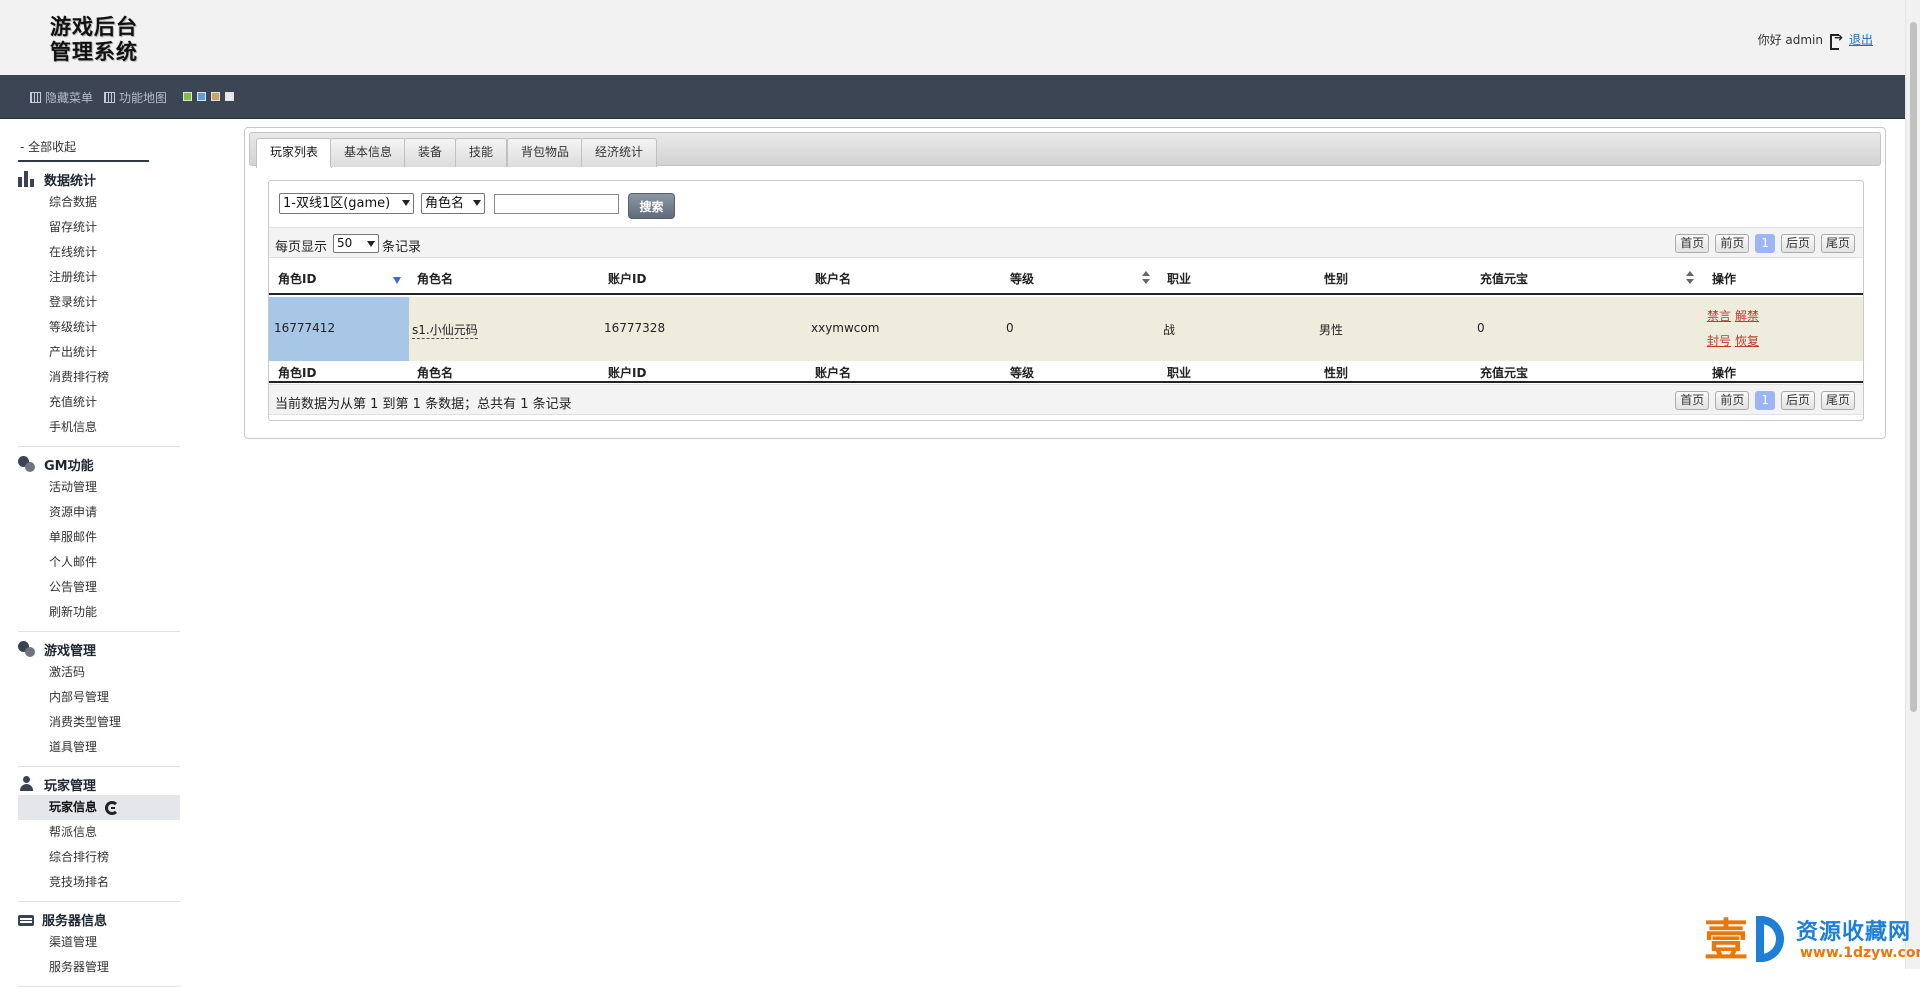 The height and width of the screenshot is (987, 1920). What do you see at coordinates (1010, 328) in the screenshot?
I see `cell-level: 0` at bounding box center [1010, 328].